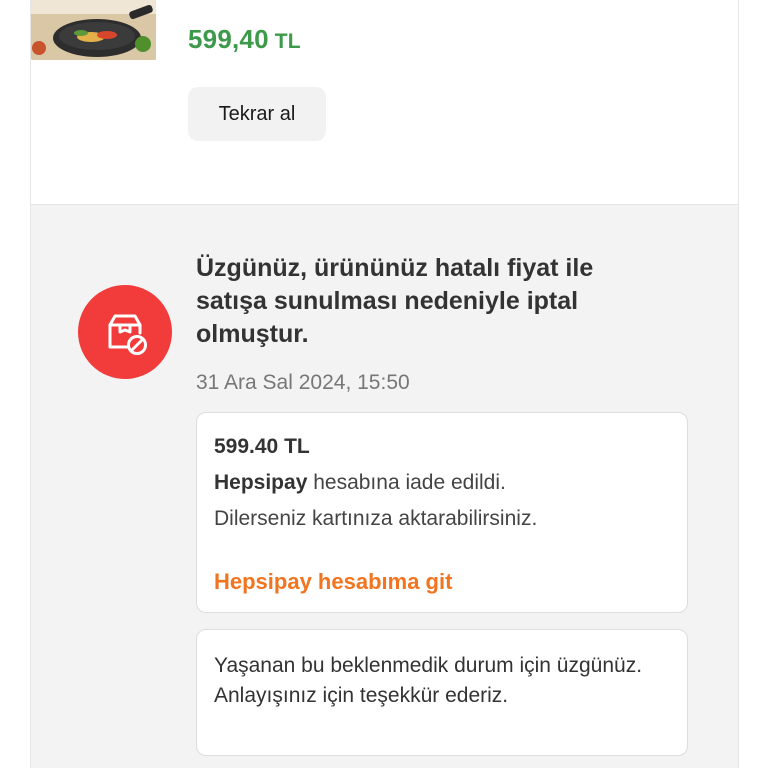 This screenshot has height=768, width=768. I want to click on cancellation-date: 31 Ara Sal 2024, 15:50, so click(303, 382).